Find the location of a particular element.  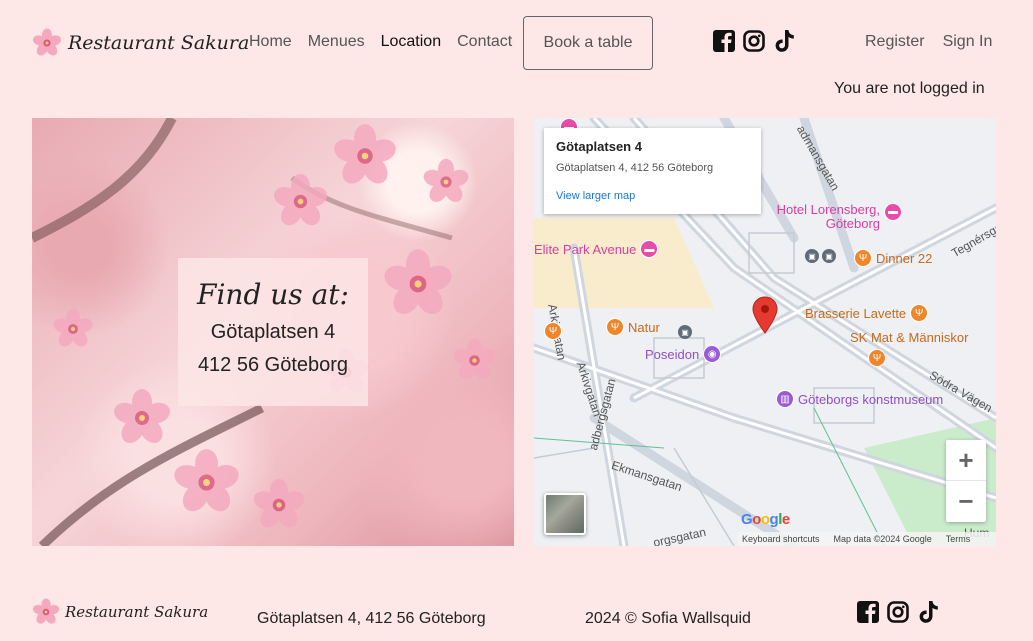

signin-link: Sign In is located at coordinates (968, 42).